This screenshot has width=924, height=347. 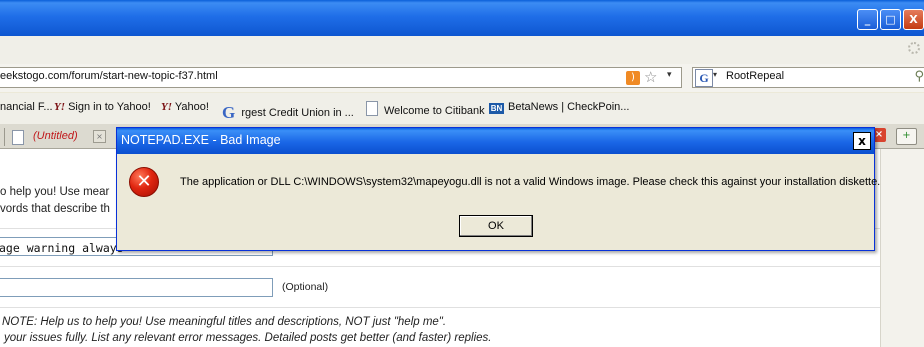 I want to click on optional-label: (Optional), so click(x=305, y=287).